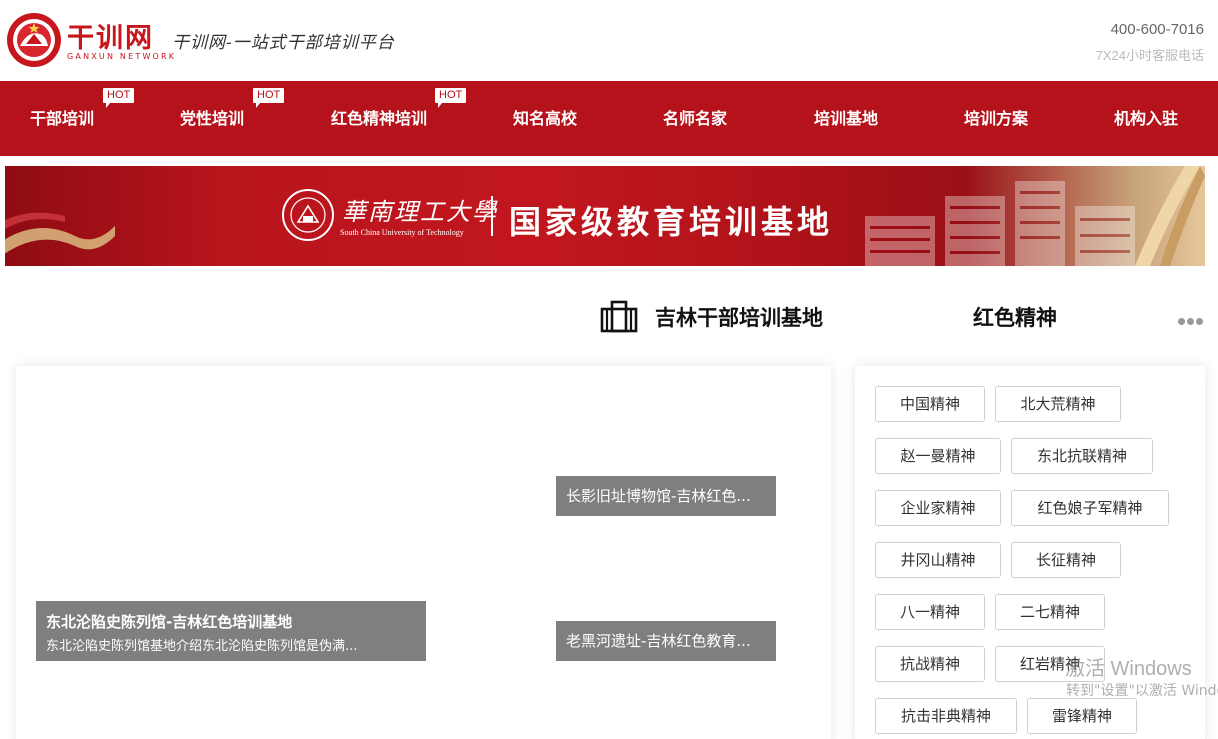  Describe the element at coordinates (1128, 669) in the screenshot. I see `activation-watermark: 激活 Windows` at that location.